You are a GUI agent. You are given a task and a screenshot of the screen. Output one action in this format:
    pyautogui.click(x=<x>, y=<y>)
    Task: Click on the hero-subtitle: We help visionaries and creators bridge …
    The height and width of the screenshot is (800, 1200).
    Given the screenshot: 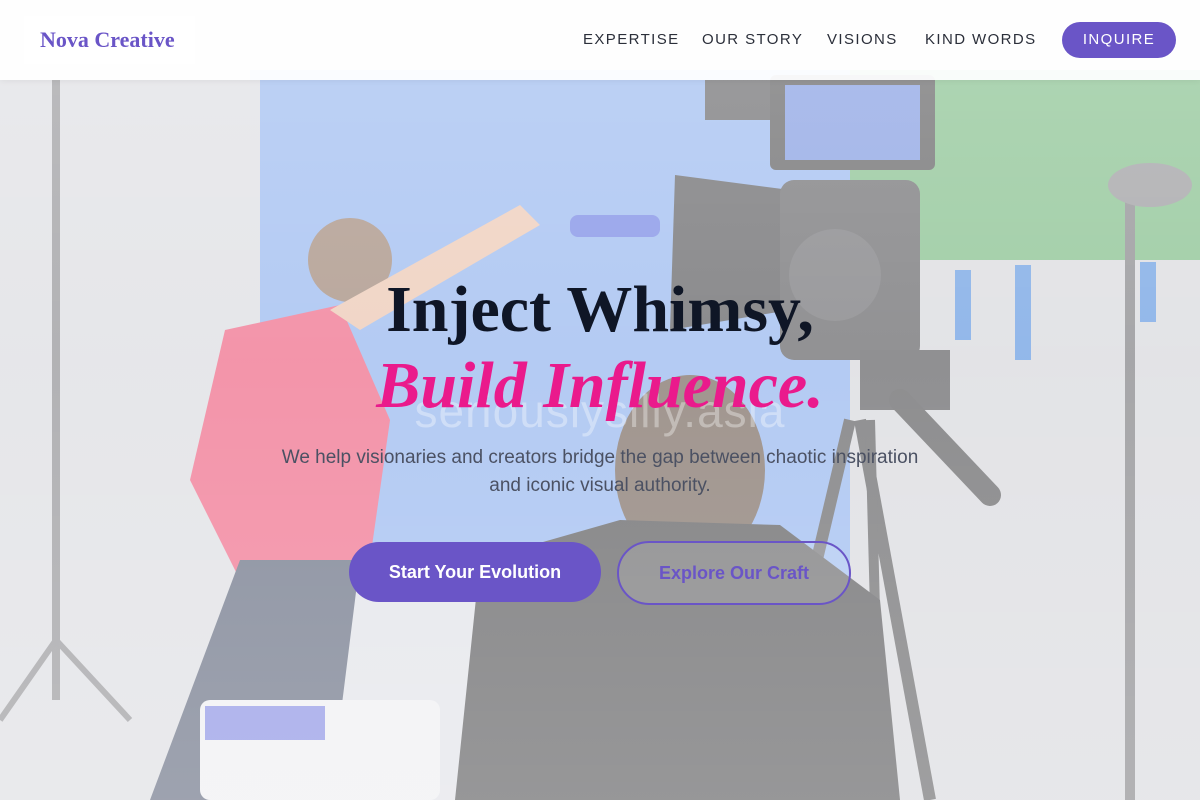 What is the action you would take?
    pyautogui.click(x=600, y=471)
    